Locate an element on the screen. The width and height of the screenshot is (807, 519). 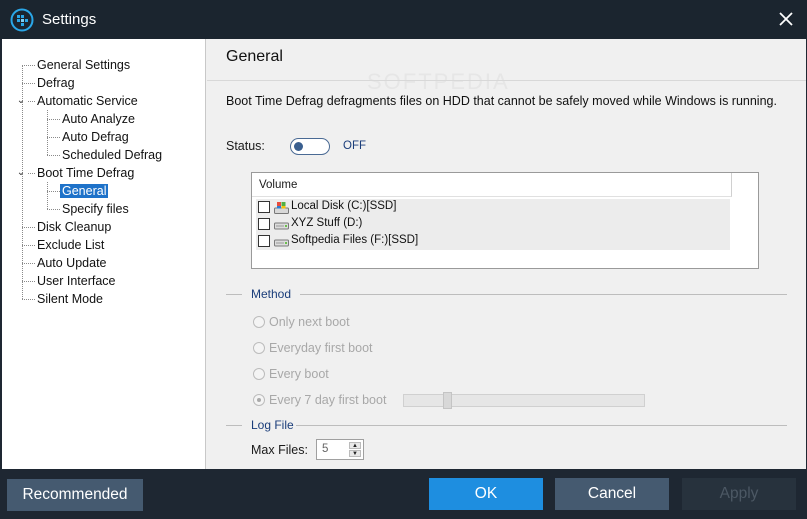
button-bar: Recommended OK Cancel Apply is located at coordinates (403, 494).